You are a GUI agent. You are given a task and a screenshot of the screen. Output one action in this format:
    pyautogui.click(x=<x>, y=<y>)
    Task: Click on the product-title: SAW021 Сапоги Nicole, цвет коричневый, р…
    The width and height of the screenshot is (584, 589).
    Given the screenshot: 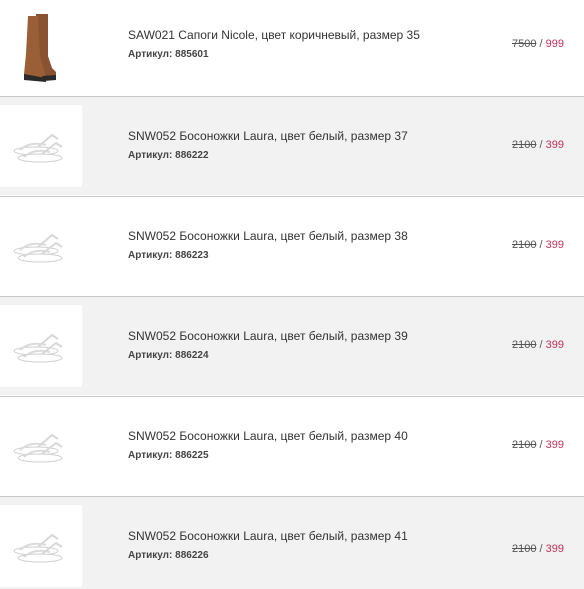 What is the action you would take?
    pyautogui.click(x=274, y=35)
    